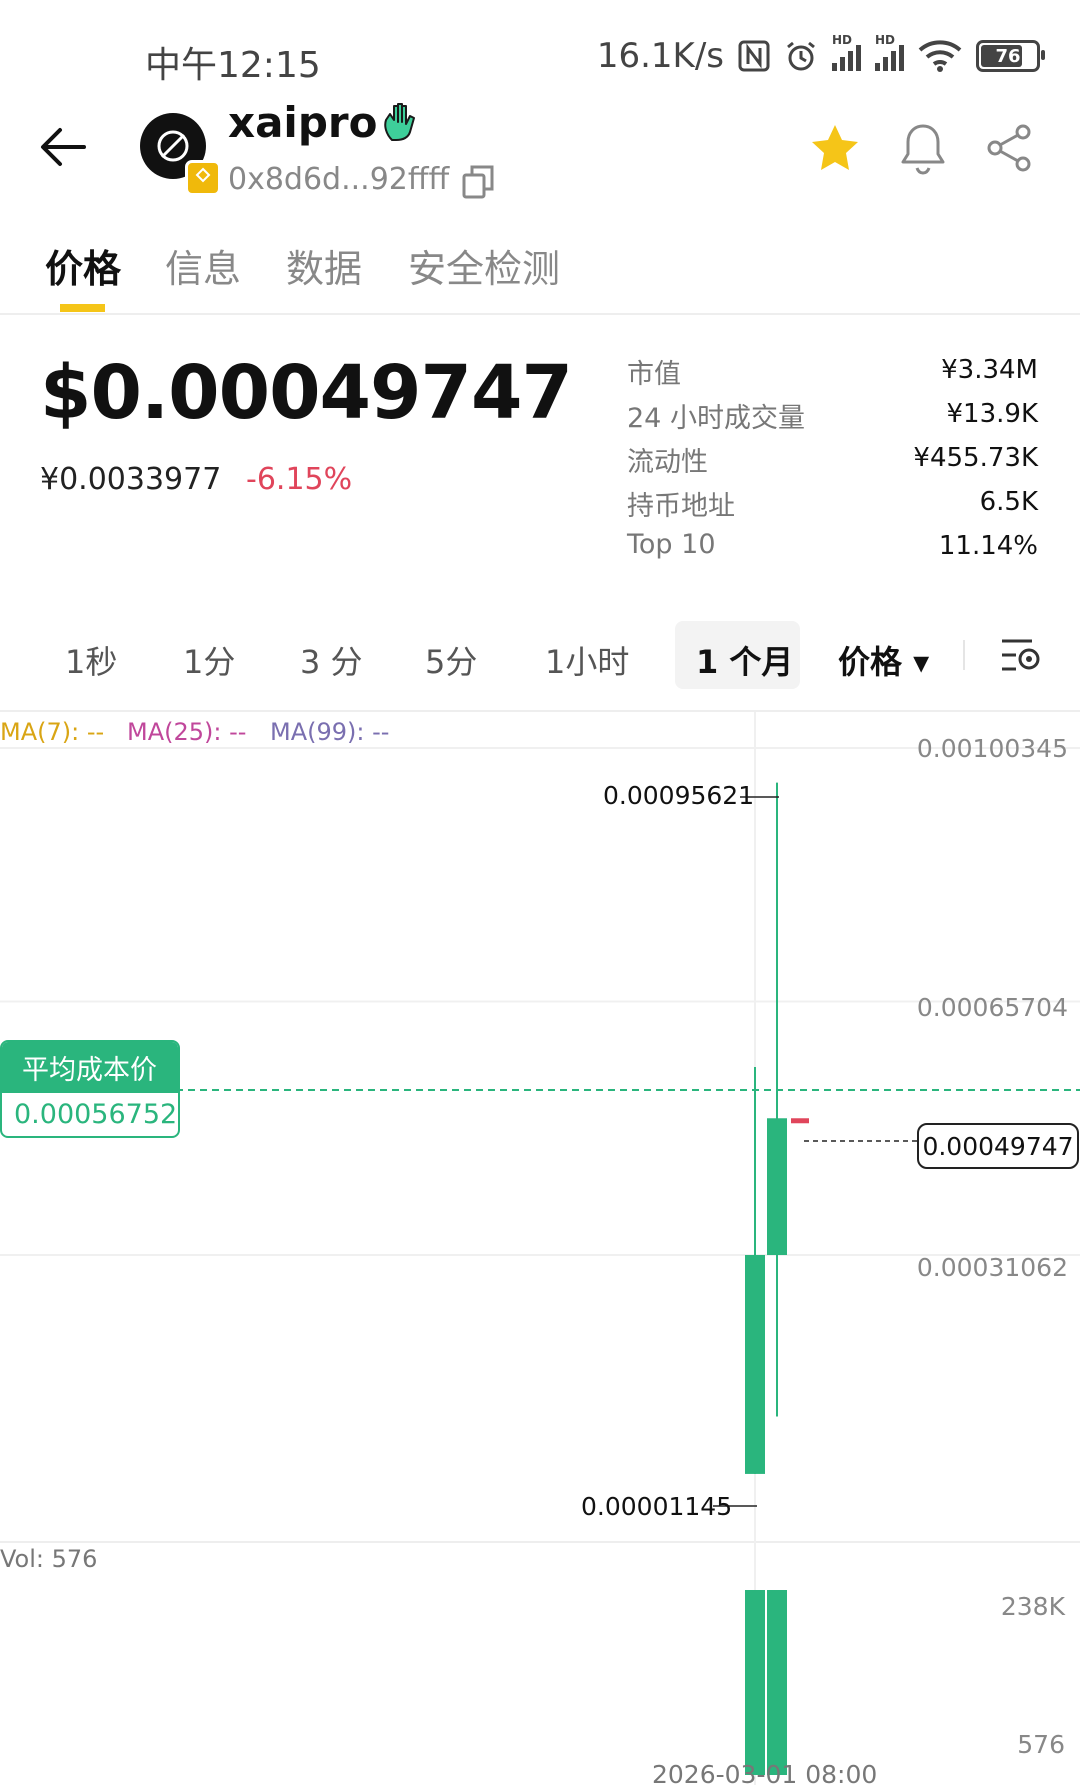  What do you see at coordinates (940, 56) in the screenshot?
I see `wifi-icon` at bounding box center [940, 56].